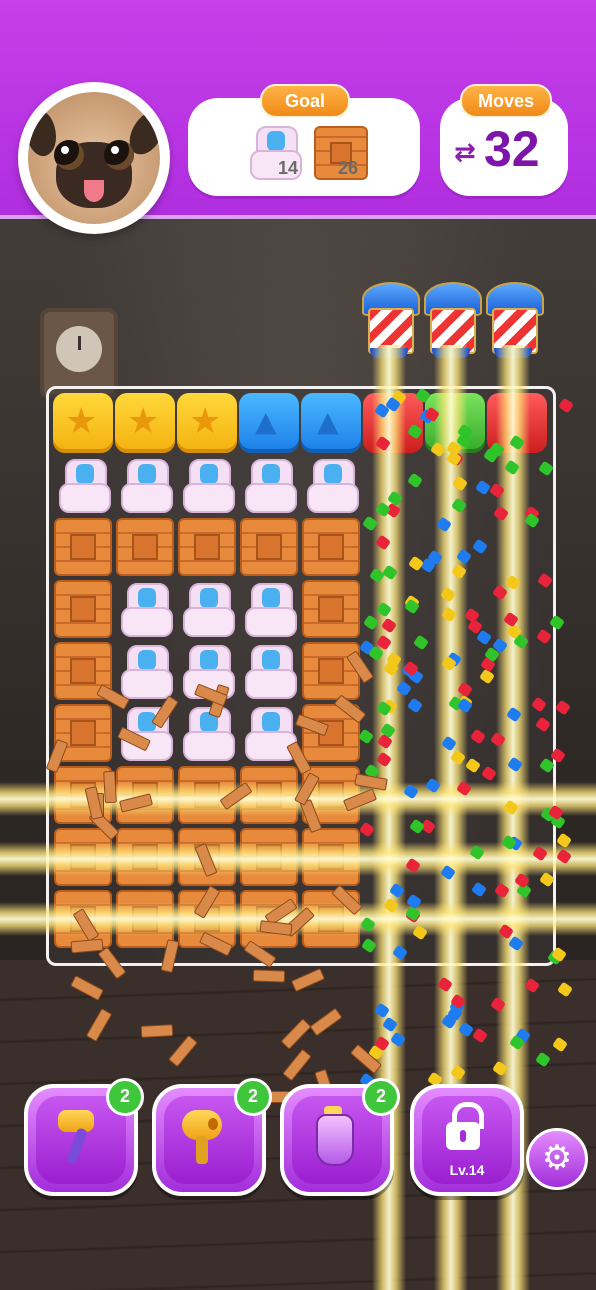 The height and width of the screenshot is (1290, 596). What do you see at coordinates (333, 1136) in the screenshot?
I see `vacuum-icon` at bounding box center [333, 1136].